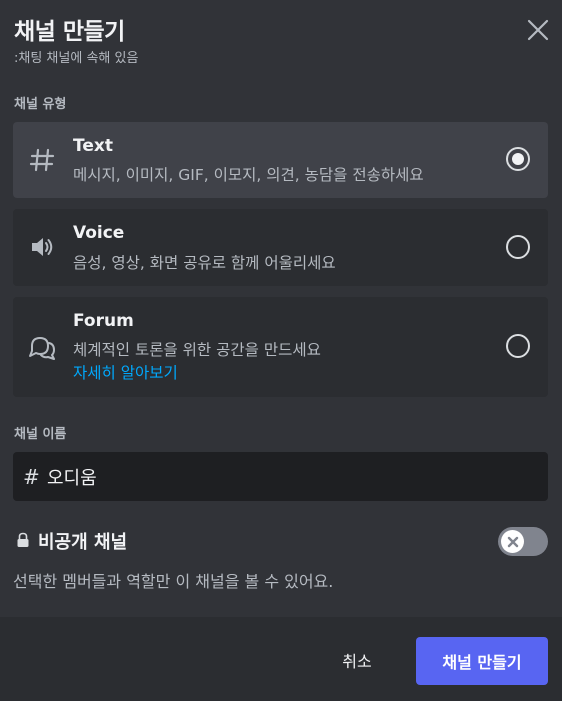 The width and height of the screenshot is (562, 701). What do you see at coordinates (83, 542) in the screenshot?
I see `private-channel-title: 비공개 채널` at bounding box center [83, 542].